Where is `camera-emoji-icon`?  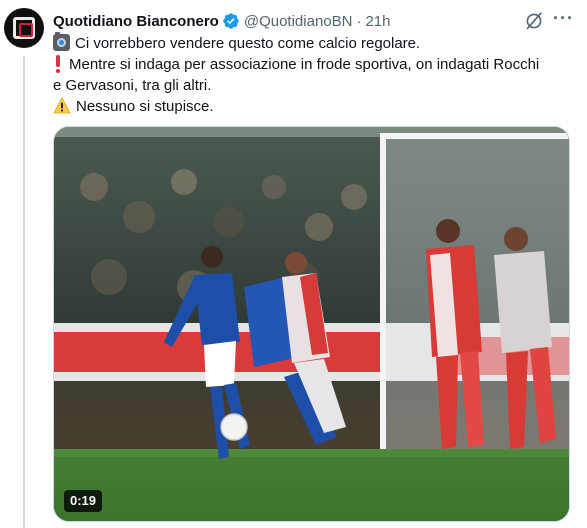
camera-emoji-icon is located at coordinates (61, 41).